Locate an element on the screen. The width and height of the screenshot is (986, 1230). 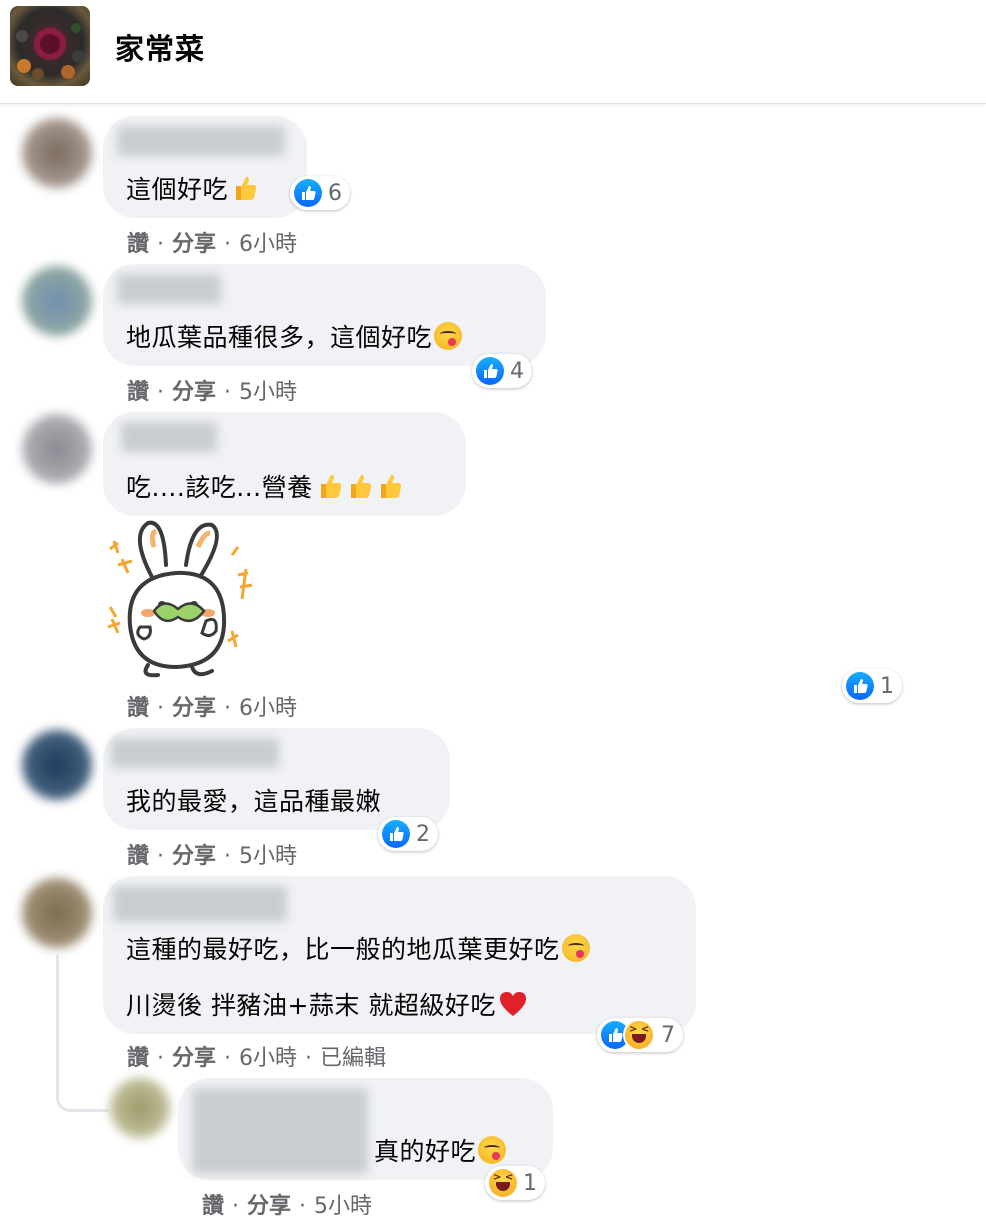
comment-text: 這個好吃 is located at coordinates (192, 188).